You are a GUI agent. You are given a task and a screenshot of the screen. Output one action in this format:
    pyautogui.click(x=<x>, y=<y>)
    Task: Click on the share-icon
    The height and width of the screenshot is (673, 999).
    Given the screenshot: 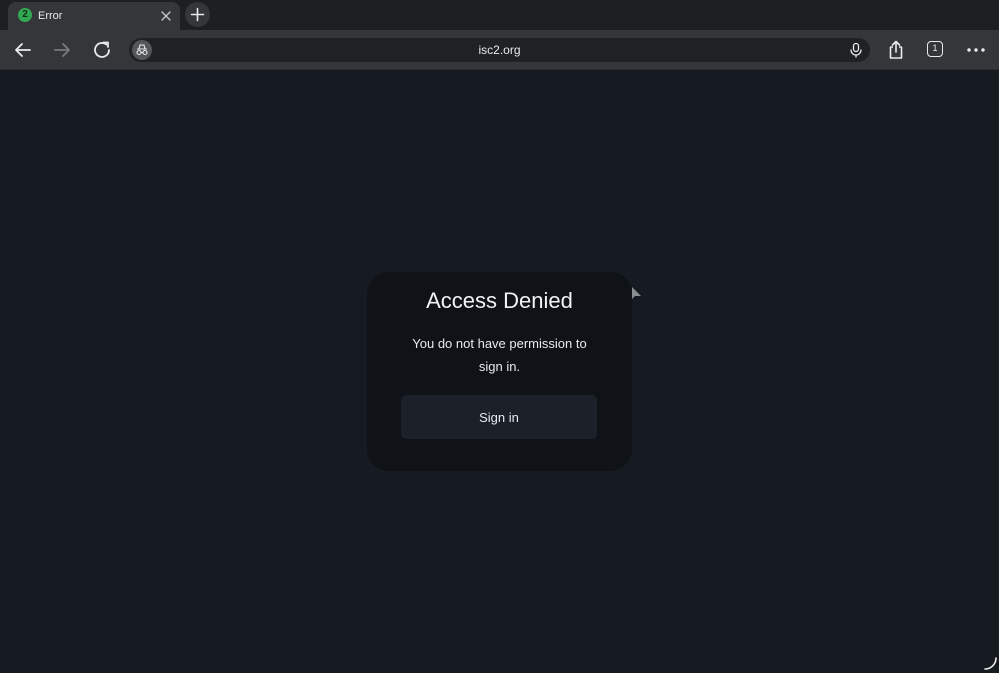 What is the action you would take?
    pyautogui.click(x=896, y=49)
    